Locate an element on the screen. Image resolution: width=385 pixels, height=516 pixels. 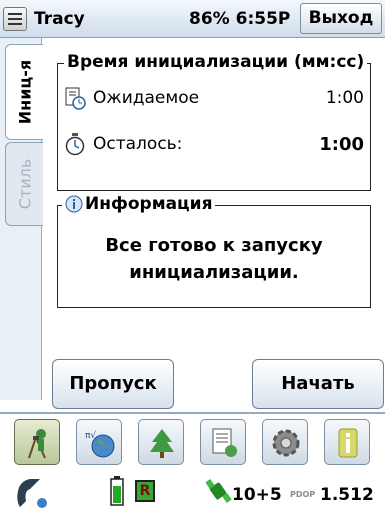
tab-init: Иниц-я is located at coordinates (24, 92).